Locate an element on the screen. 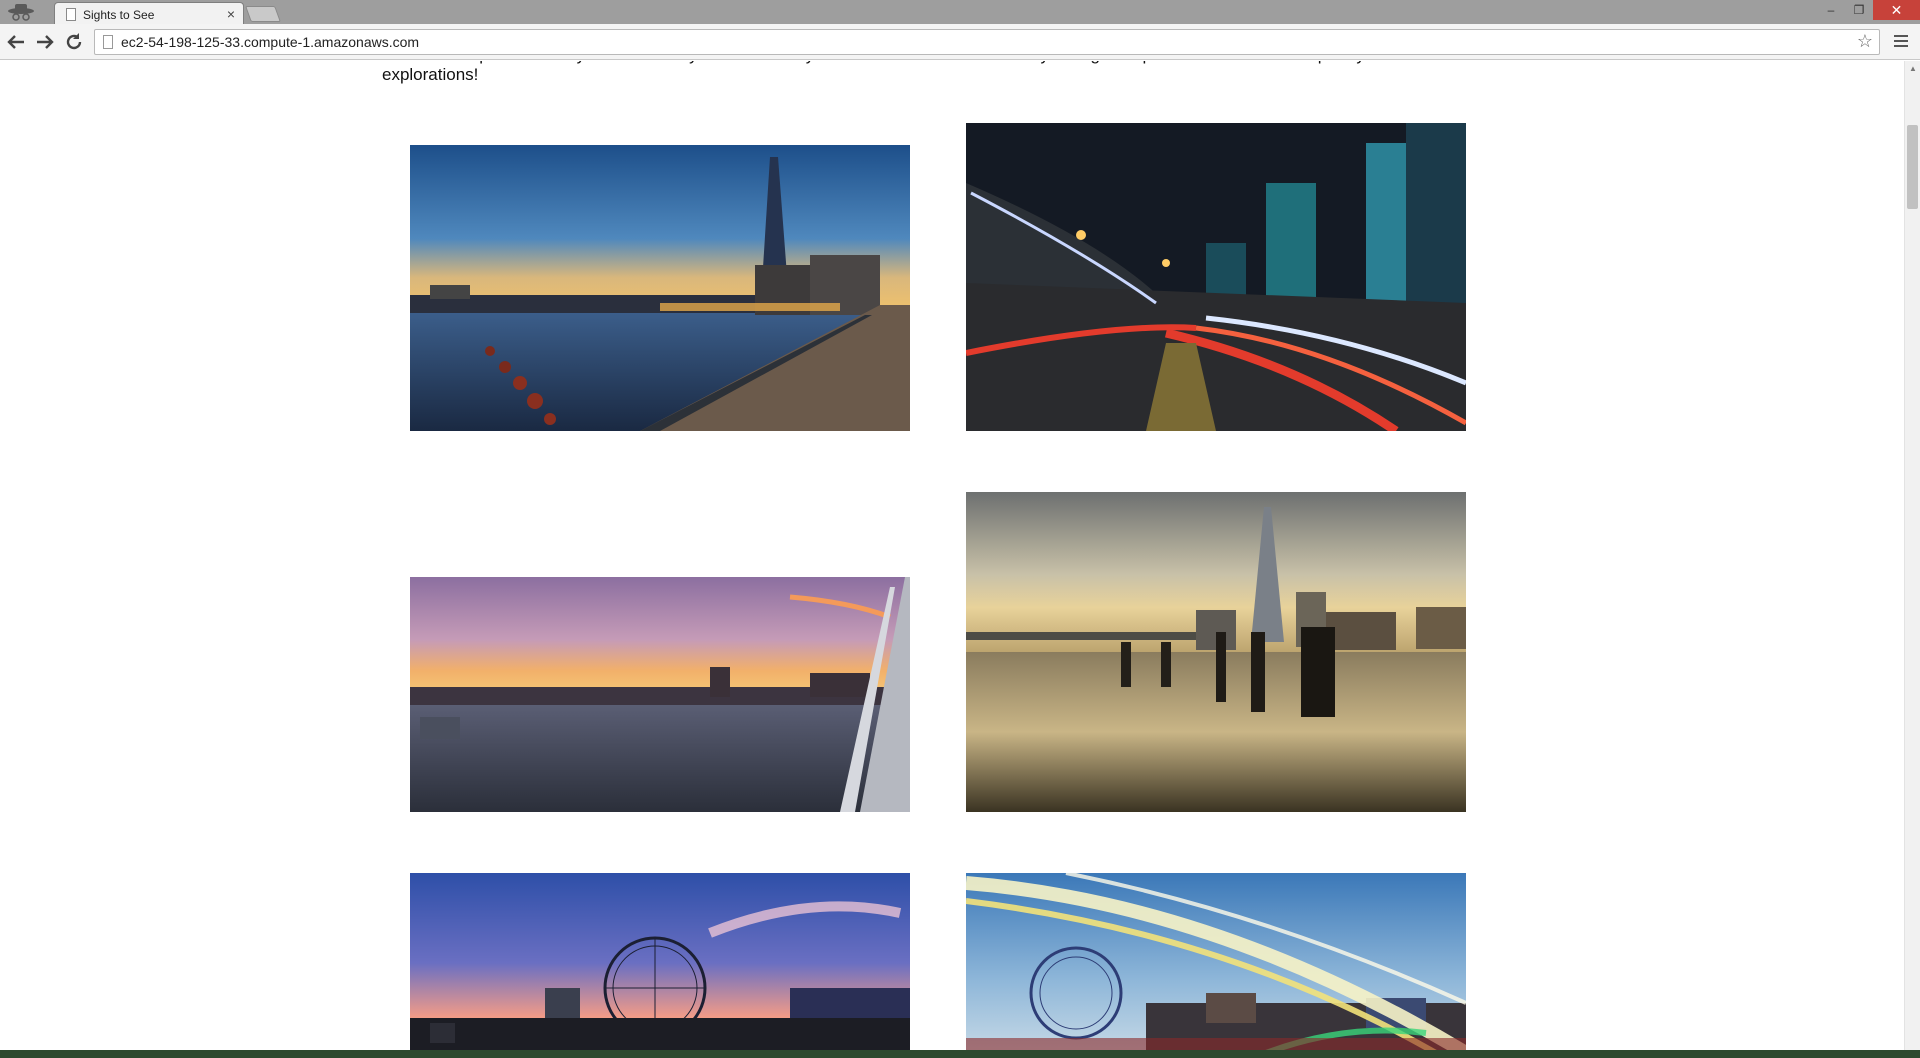 Image resolution: width=1920 pixels, height=1058 pixels. shard-pier-reflection-photo is located at coordinates (1216, 652).